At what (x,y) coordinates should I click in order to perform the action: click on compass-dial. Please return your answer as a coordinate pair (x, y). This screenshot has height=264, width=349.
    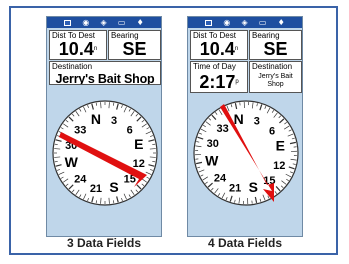
    Looking at the image, I should click on (105, 153).